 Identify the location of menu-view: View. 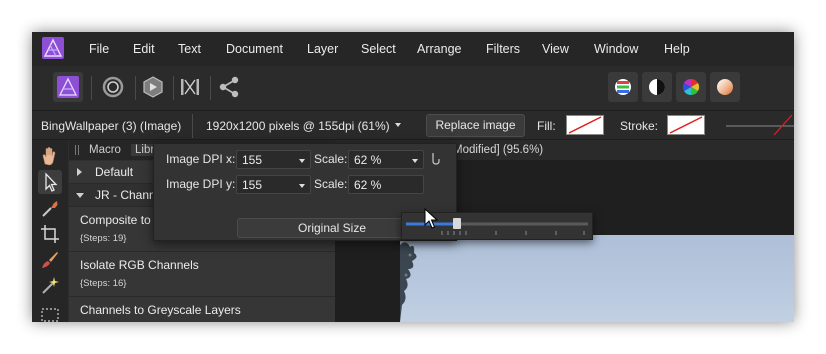
(555, 49).